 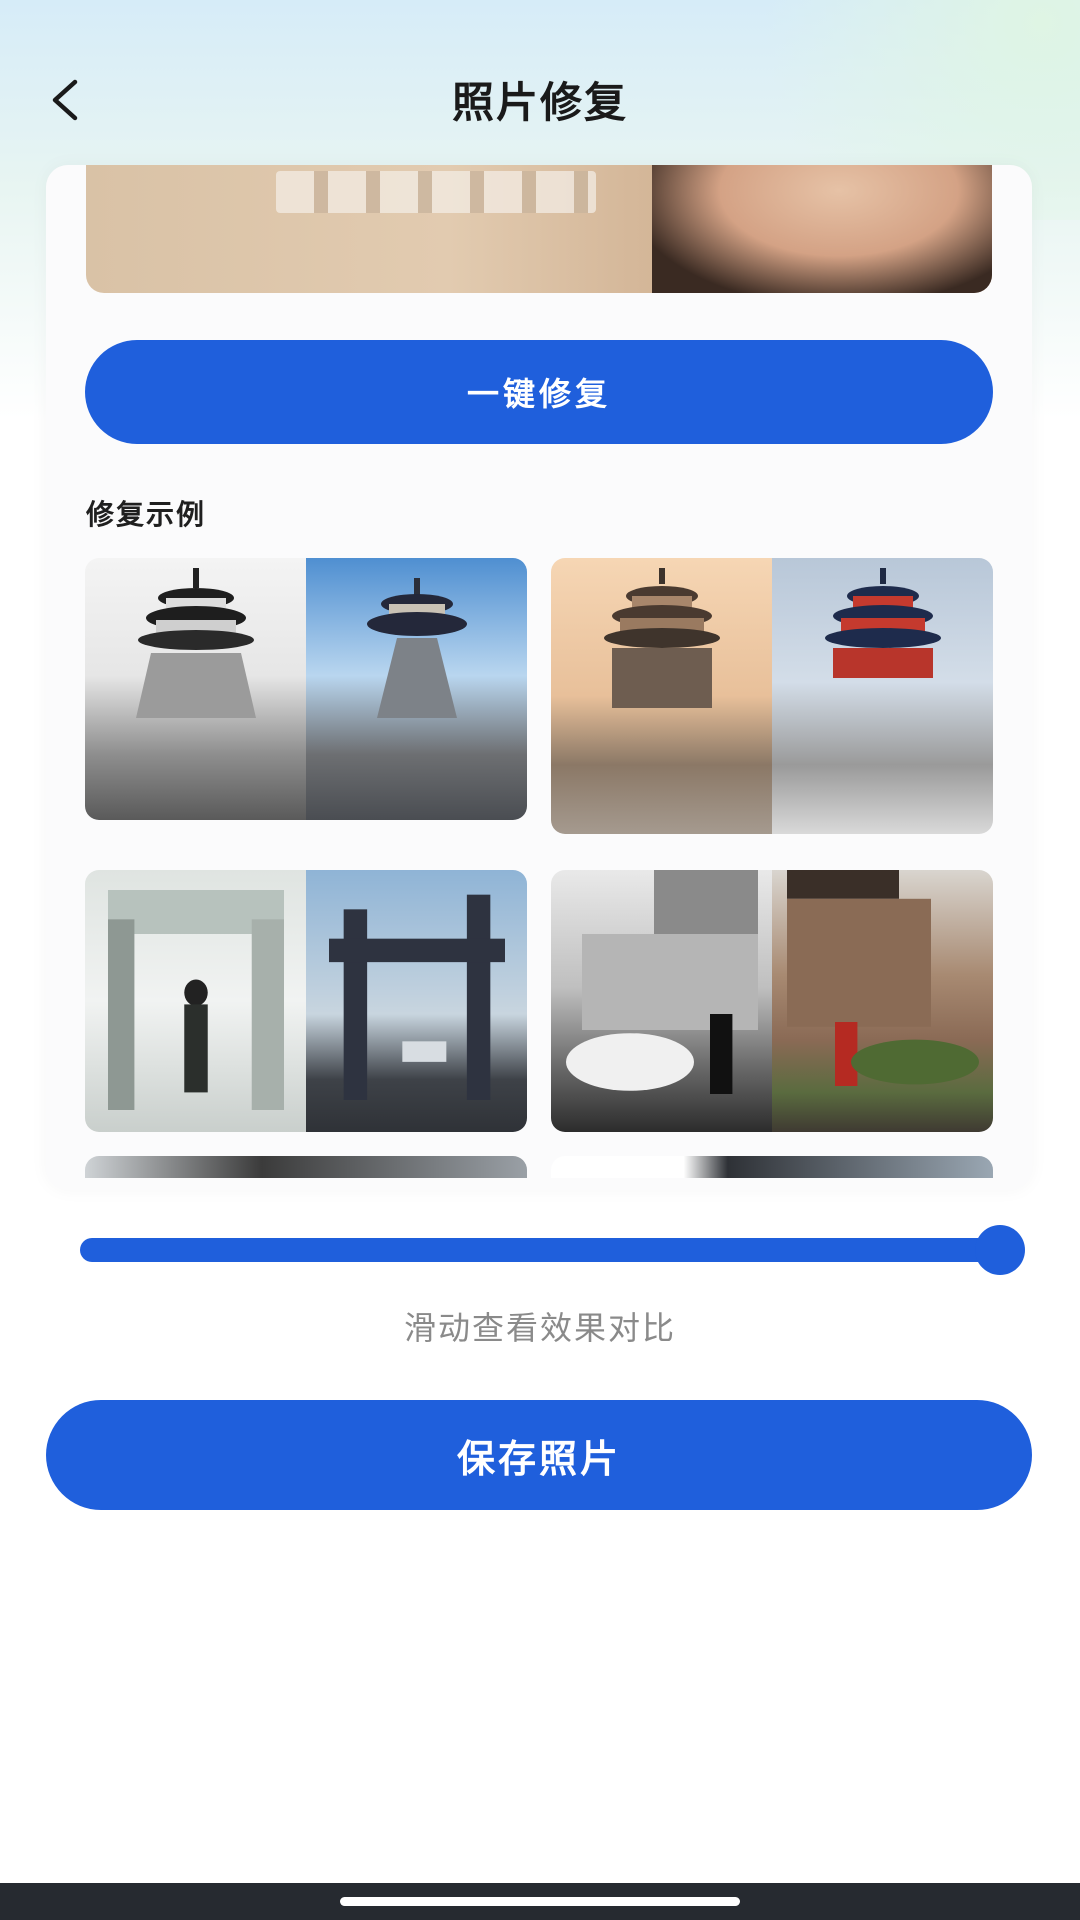 What do you see at coordinates (539, 1455) in the screenshot?
I see `save-photo-button: 保存照片` at bounding box center [539, 1455].